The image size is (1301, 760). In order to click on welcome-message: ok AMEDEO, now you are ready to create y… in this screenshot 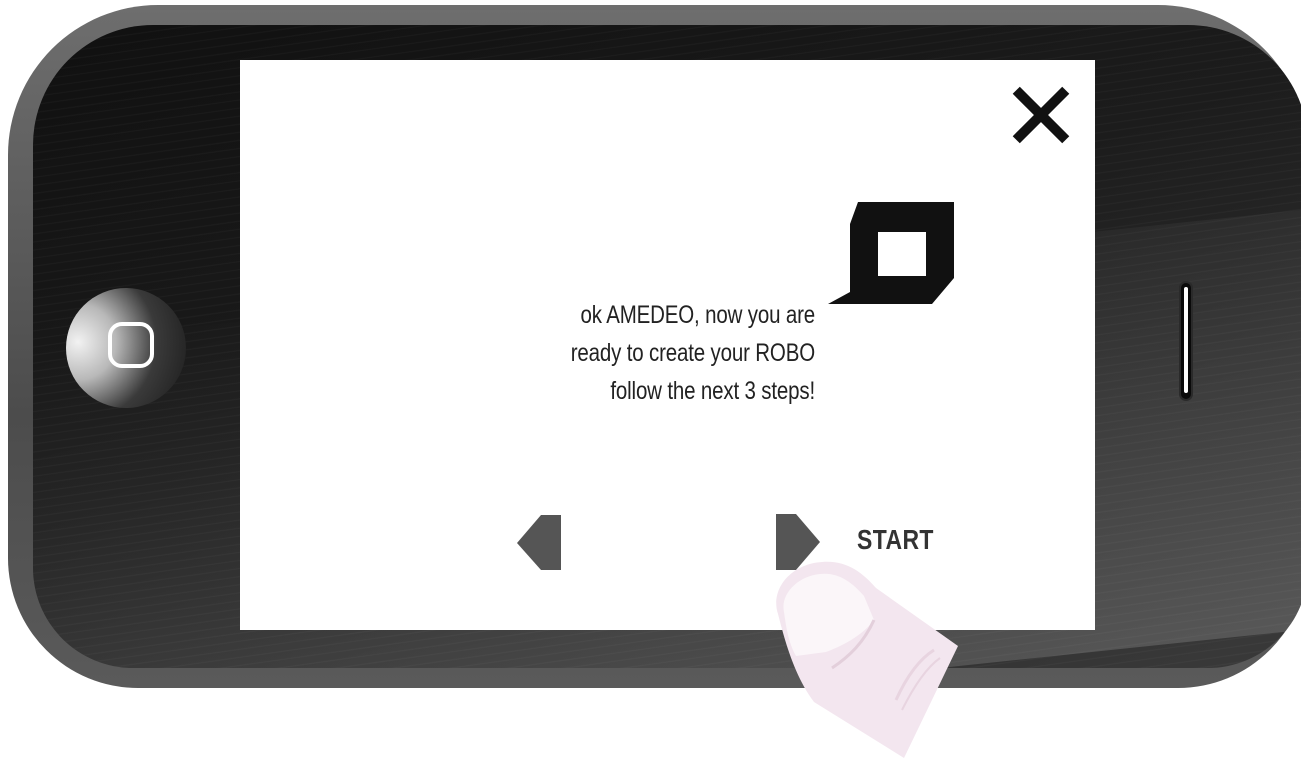, I will do `click(665, 353)`.